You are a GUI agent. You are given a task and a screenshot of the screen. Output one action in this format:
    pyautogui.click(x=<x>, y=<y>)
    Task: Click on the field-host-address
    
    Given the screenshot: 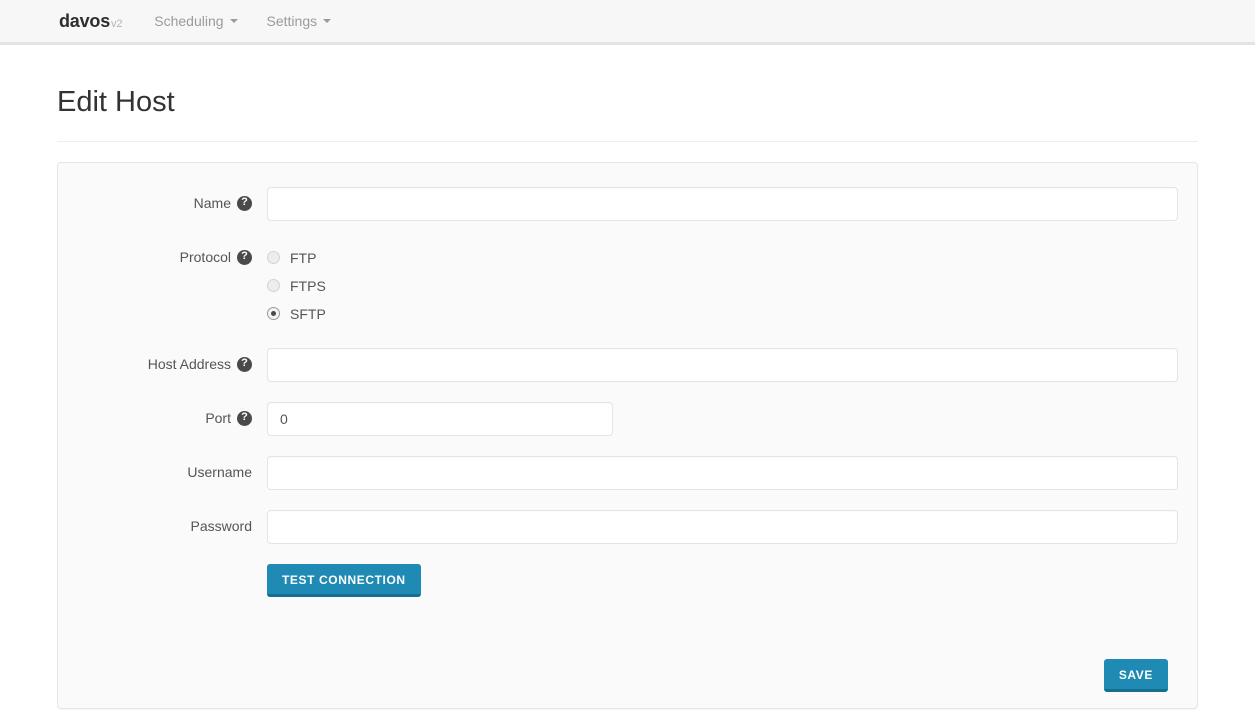 What is the action you would take?
    pyautogui.click(x=722, y=364)
    